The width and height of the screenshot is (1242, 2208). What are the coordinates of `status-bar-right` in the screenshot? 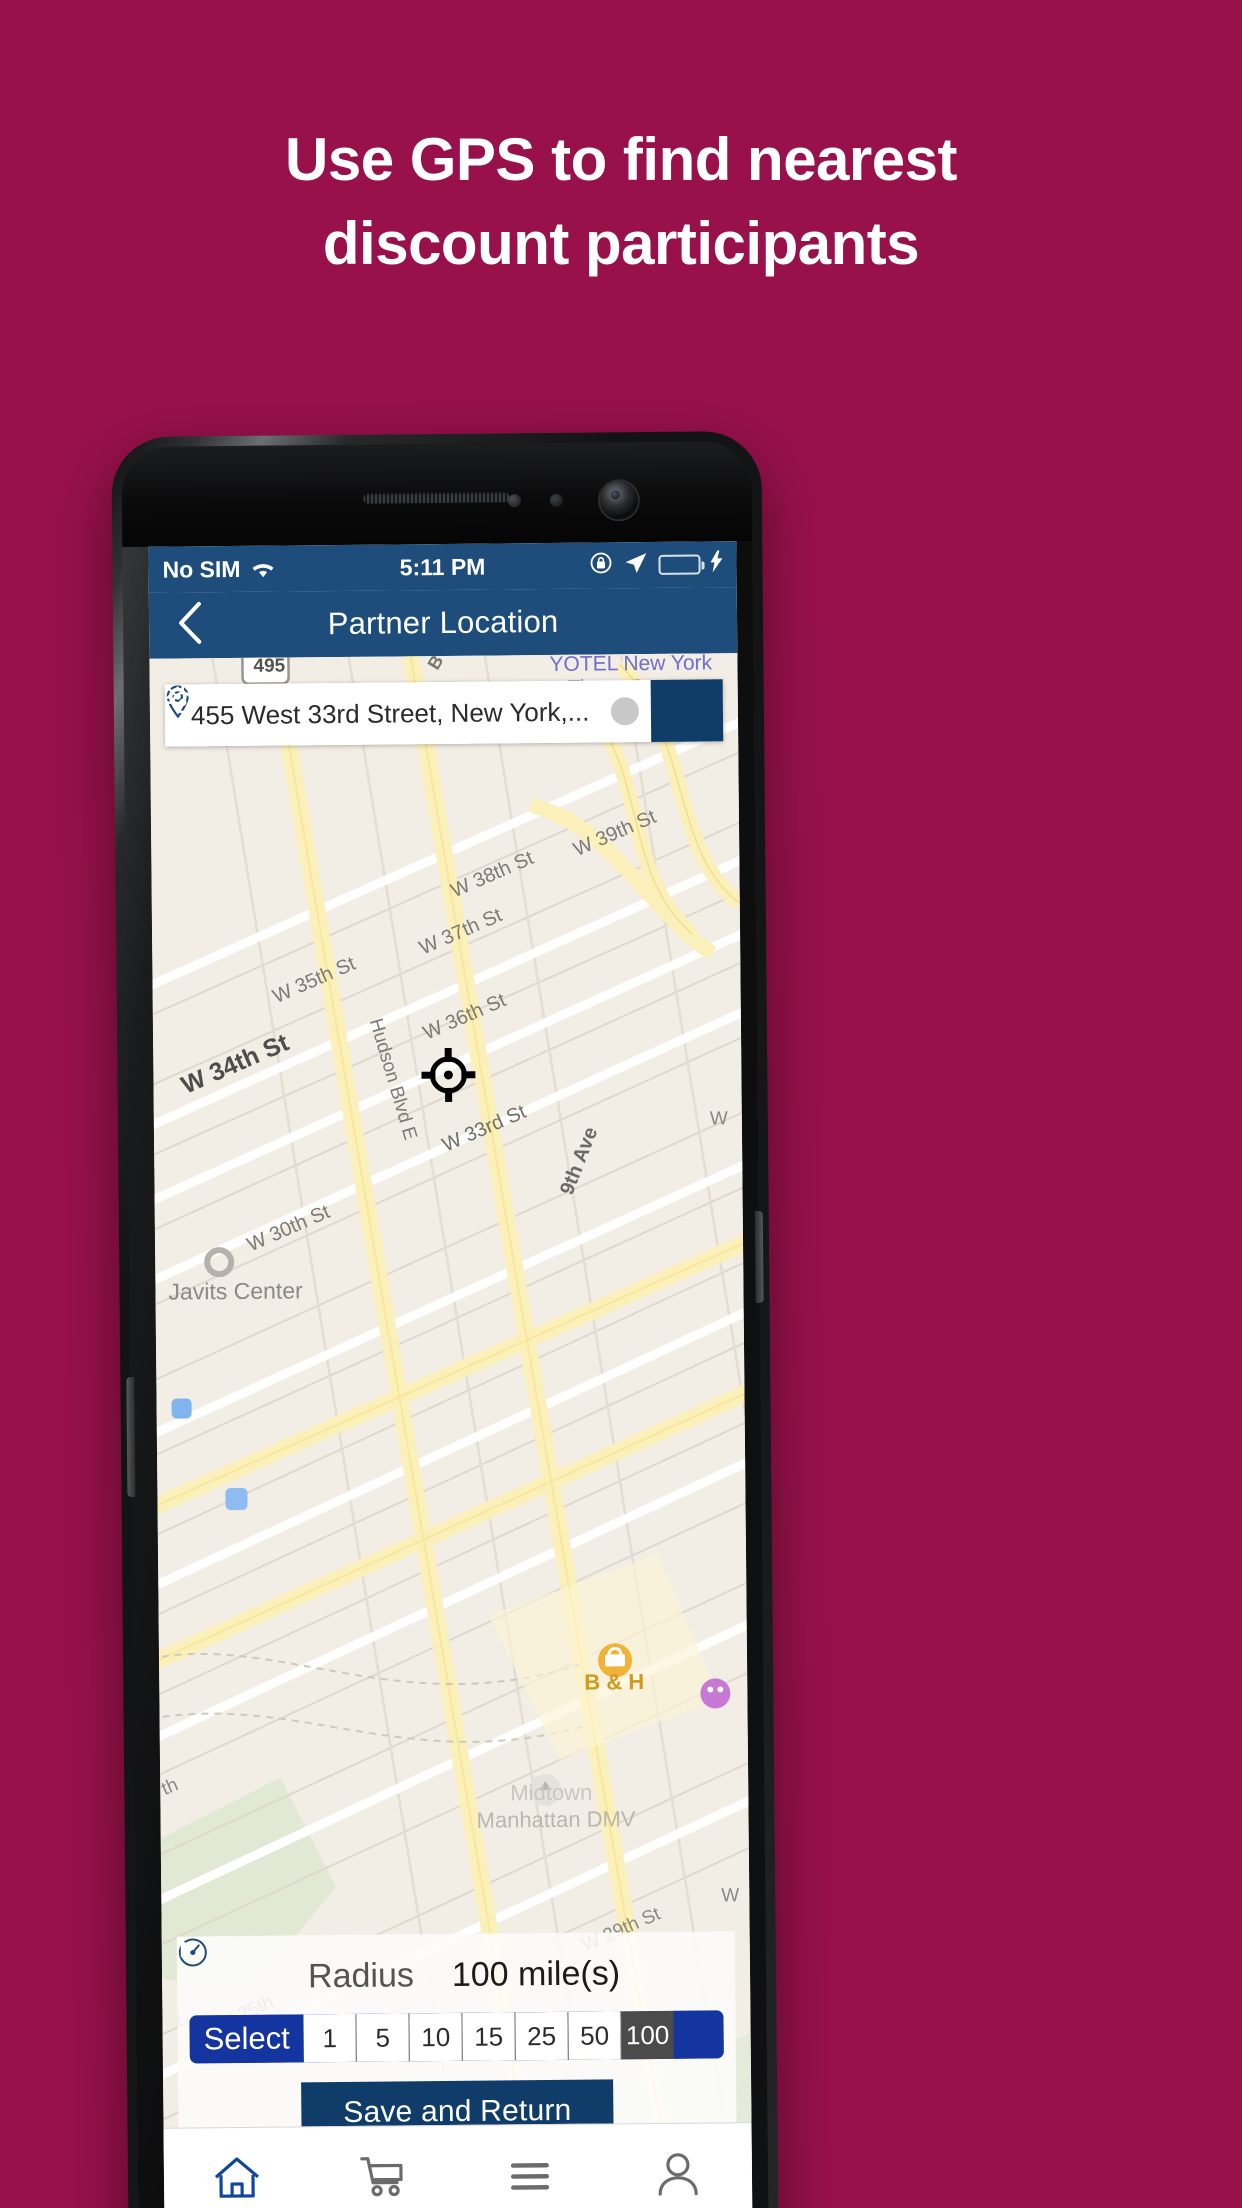 It's located at (655, 565).